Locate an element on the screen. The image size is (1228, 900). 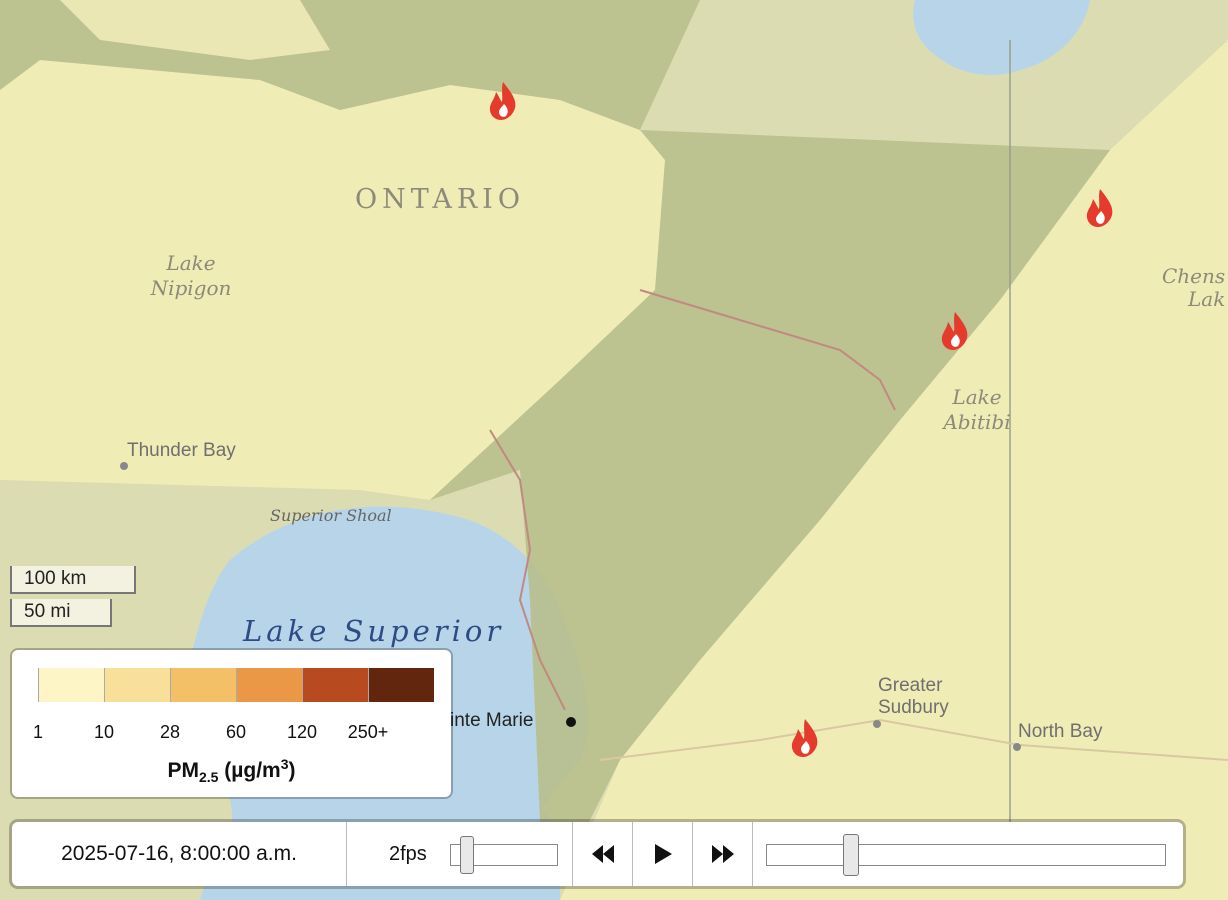
fast-forward-button is located at coordinates (723, 854).